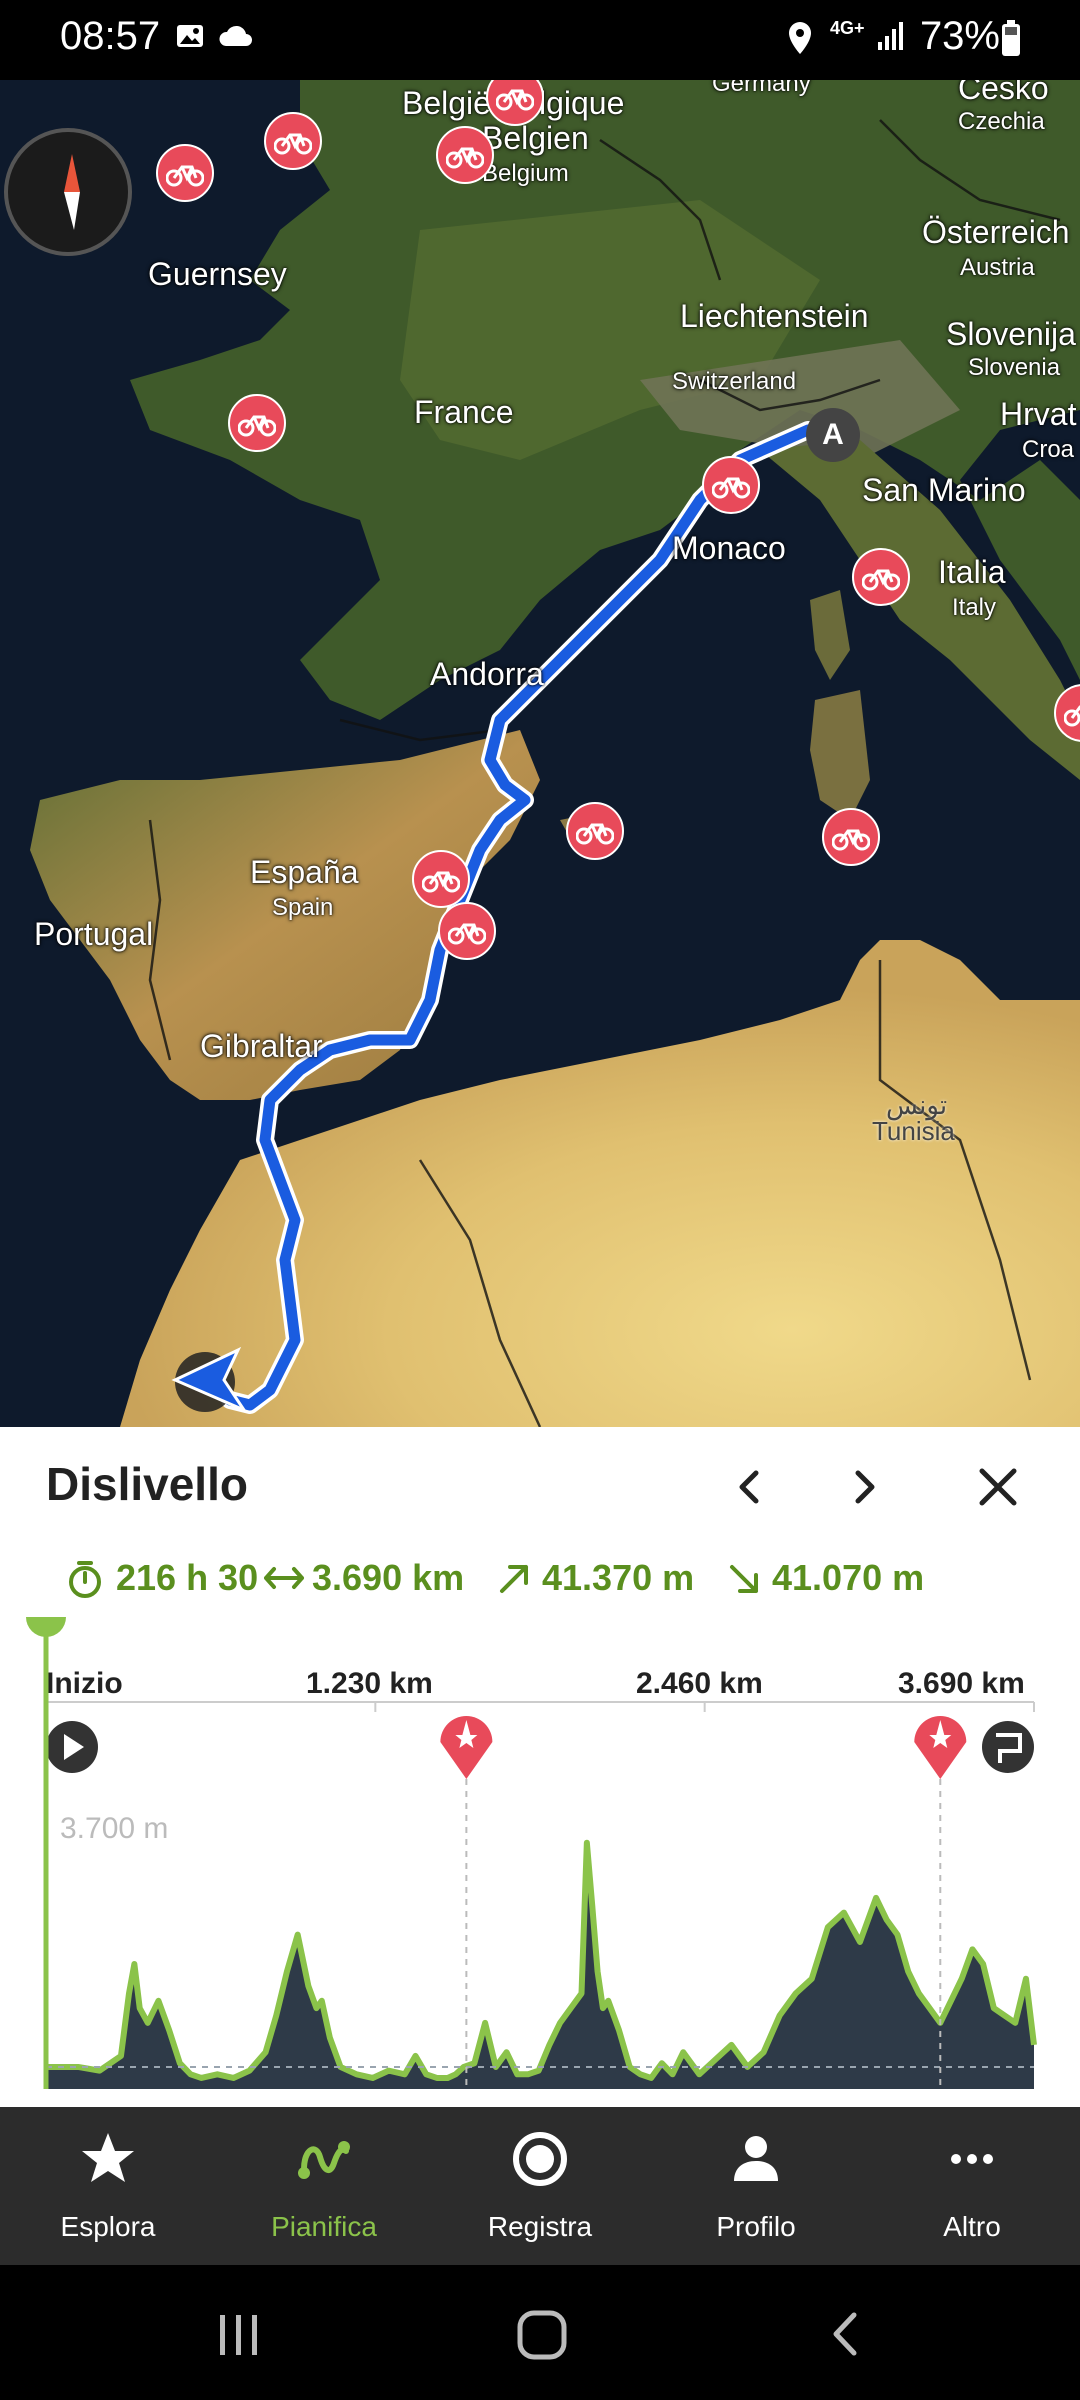  Describe the element at coordinates (190, 36) in the screenshot. I see `gallery-icon` at that location.